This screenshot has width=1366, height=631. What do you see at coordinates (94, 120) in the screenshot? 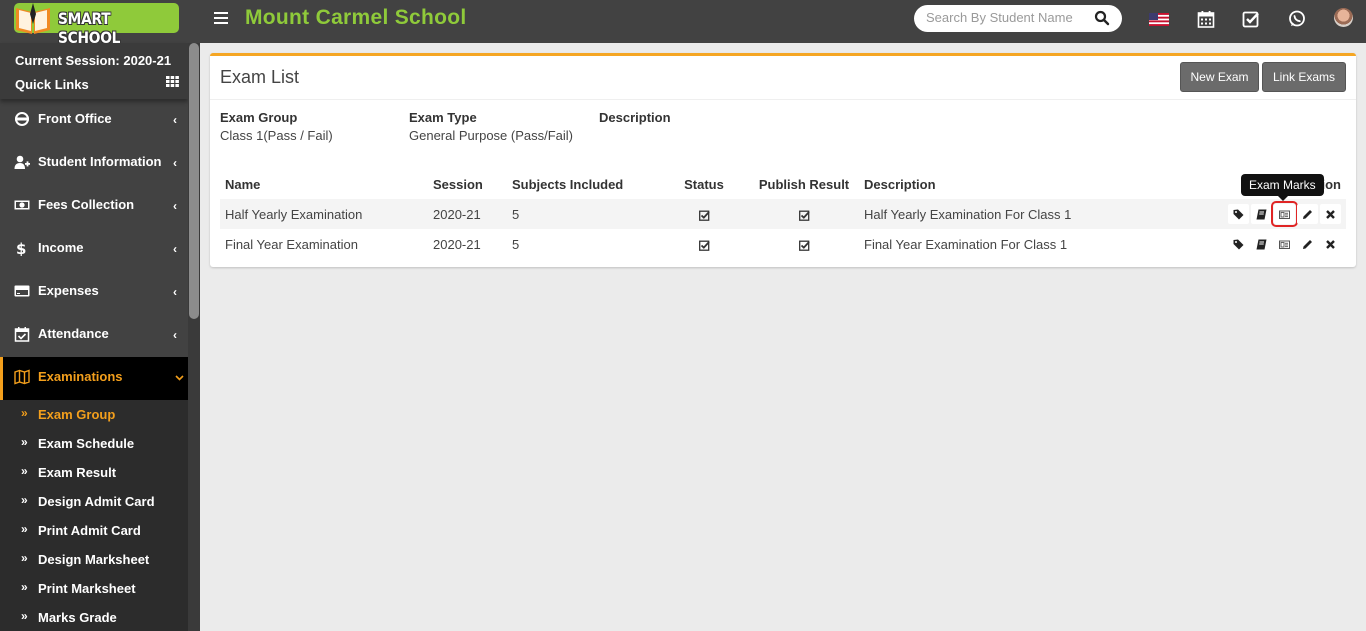
I see `sidebar-item-front-office: Front Office ‹` at bounding box center [94, 120].